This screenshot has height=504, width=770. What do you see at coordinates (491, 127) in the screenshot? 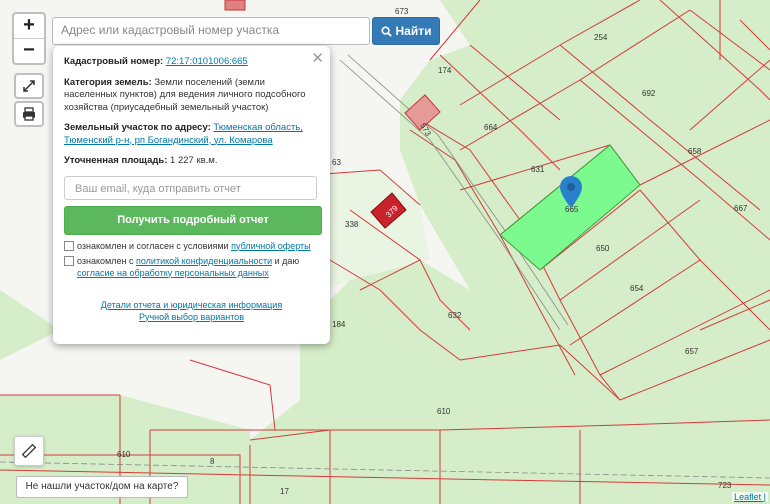
I see `parcel-label: 664` at bounding box center [491, 127].